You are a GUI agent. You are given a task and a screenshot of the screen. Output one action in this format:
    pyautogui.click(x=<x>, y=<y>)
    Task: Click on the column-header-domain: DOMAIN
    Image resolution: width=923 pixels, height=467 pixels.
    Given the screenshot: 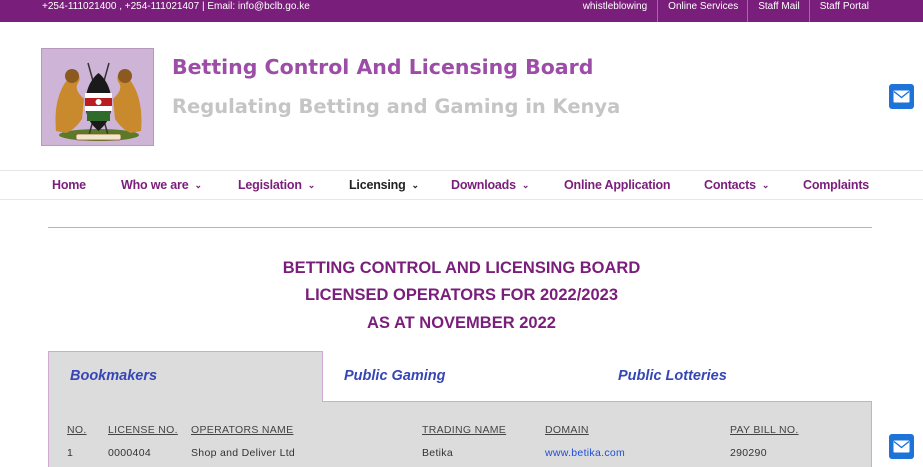 What is the action you would take?
    pyautogui.click(x=567, y=430)
    